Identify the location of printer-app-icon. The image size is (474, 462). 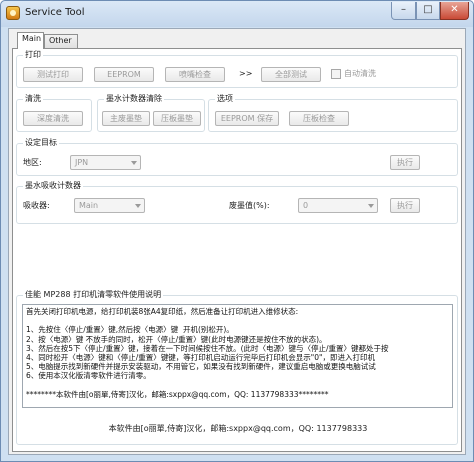
(13, 13).